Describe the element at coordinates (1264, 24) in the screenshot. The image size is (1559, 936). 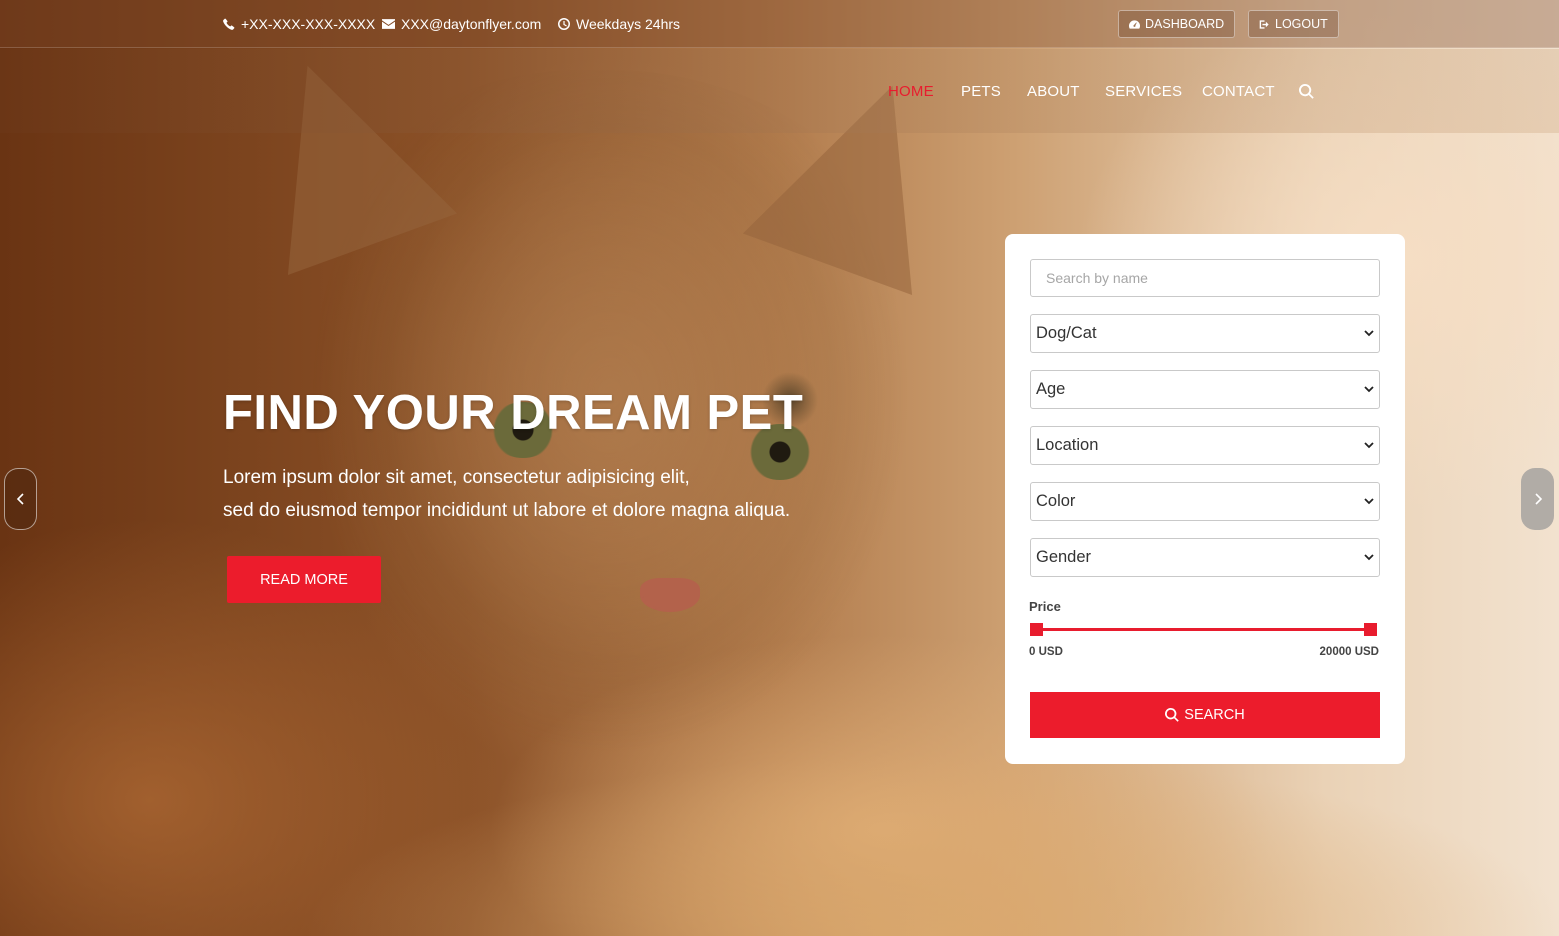
I see `logout-icon` at that location.